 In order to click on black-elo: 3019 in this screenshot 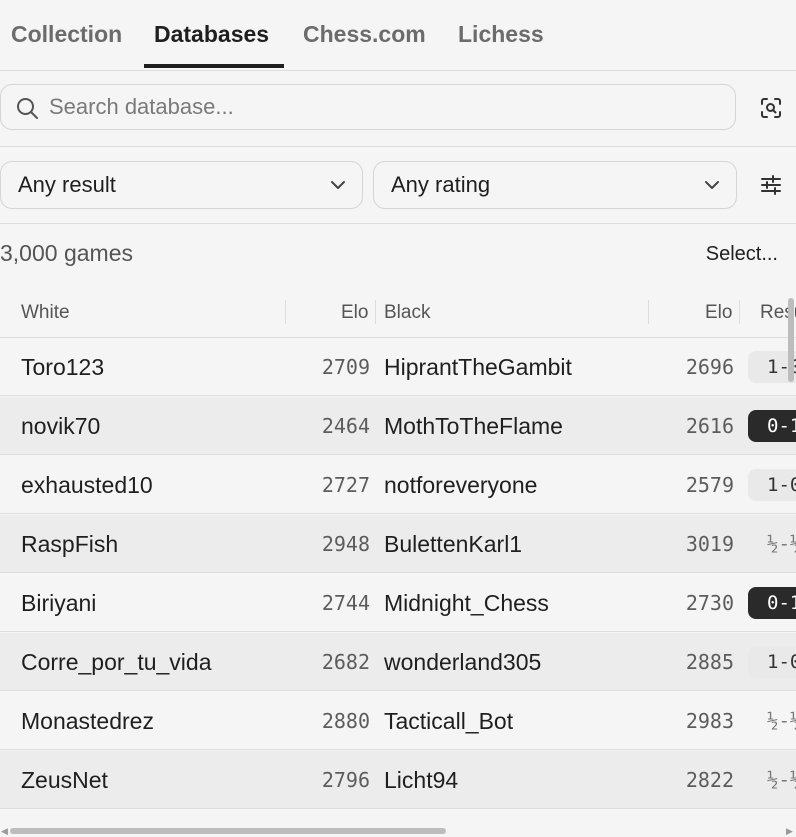, I will do `click(709, 544)`.